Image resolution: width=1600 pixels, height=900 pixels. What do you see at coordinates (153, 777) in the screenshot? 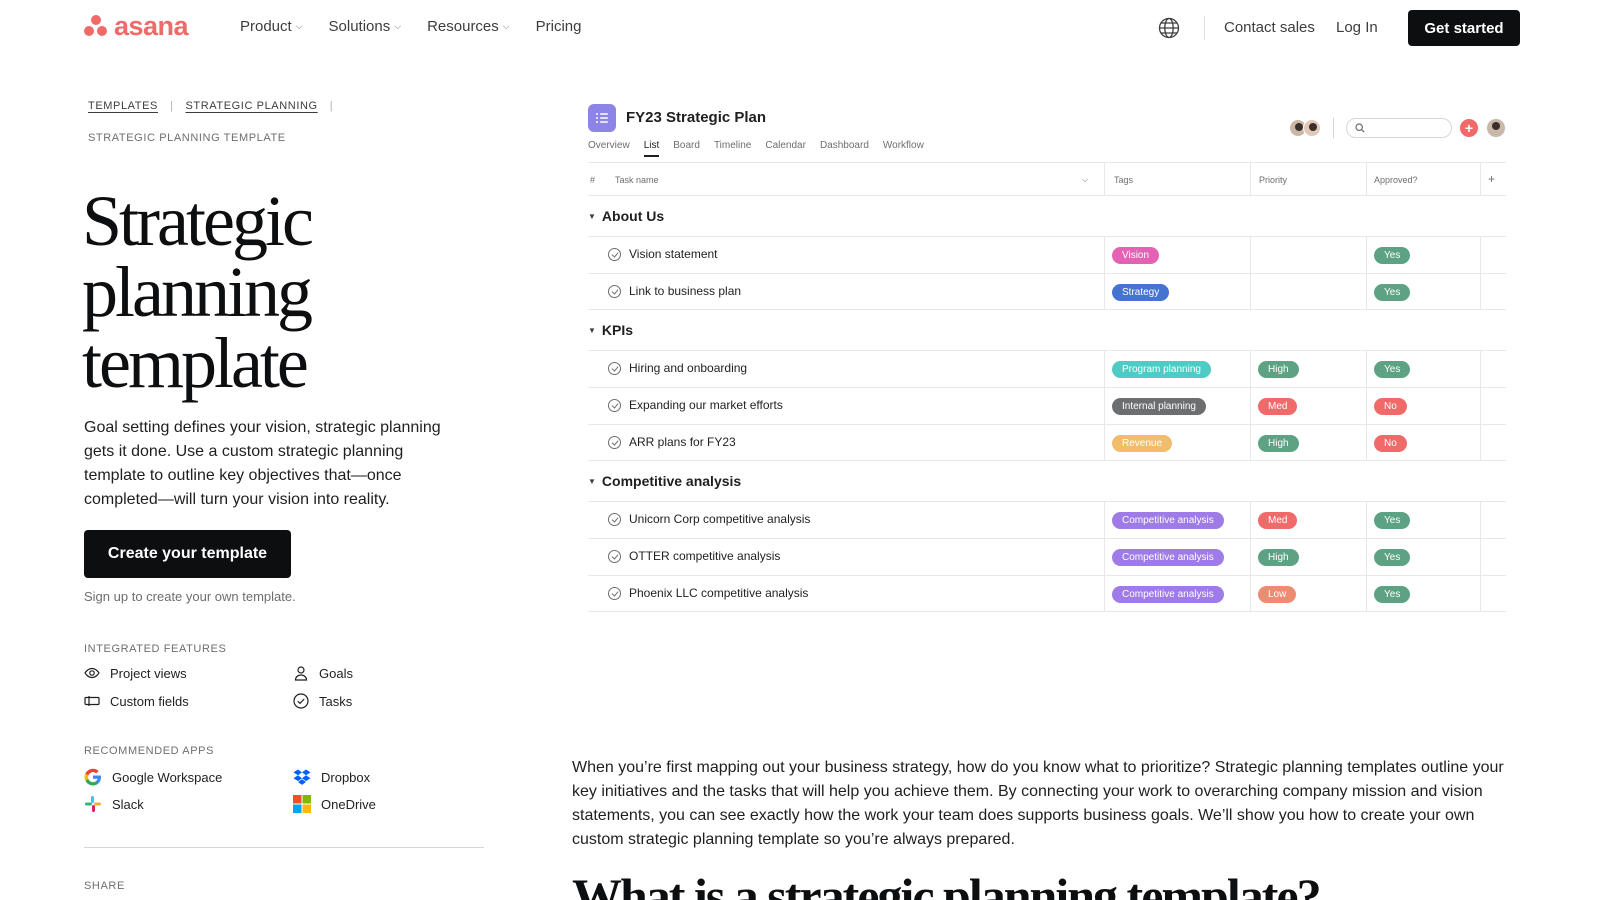
I see `app-google-workspace: Google Workspace` at bounding box center [153, 777].